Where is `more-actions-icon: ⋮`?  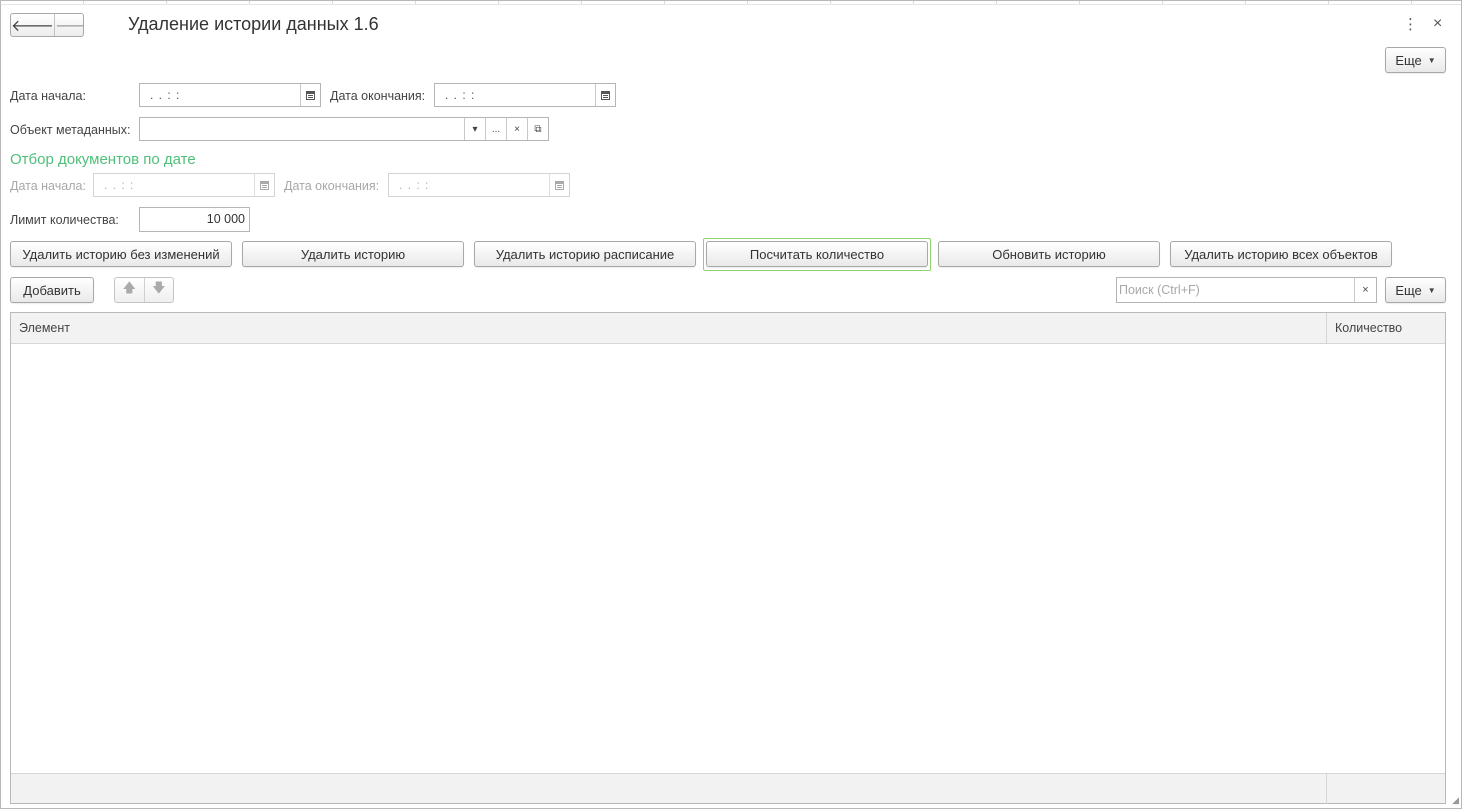
more-actions-icon: ⋮ is located at coordinates (1410, 24).